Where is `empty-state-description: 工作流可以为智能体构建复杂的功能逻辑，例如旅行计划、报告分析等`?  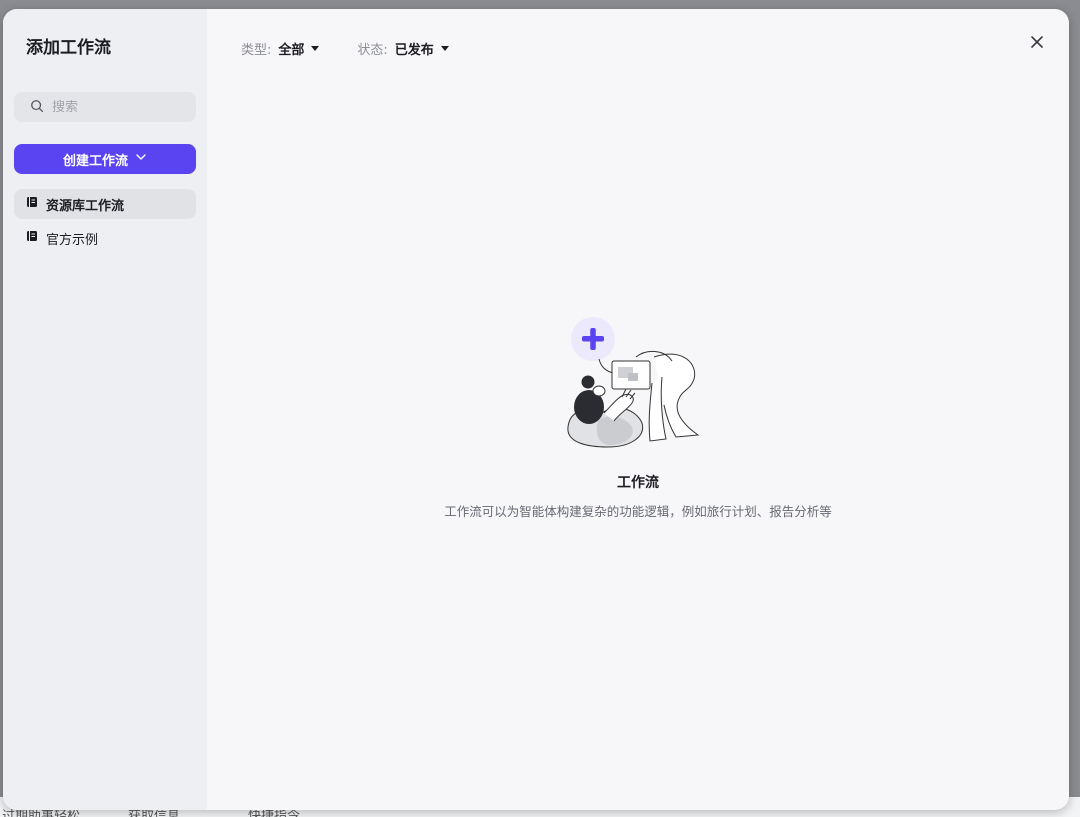
empty-state-description: 工作流可以为智能体构建复杂的功能逻辑，例如旅行计划、报告分析等 is located at coordinates (638, 511).